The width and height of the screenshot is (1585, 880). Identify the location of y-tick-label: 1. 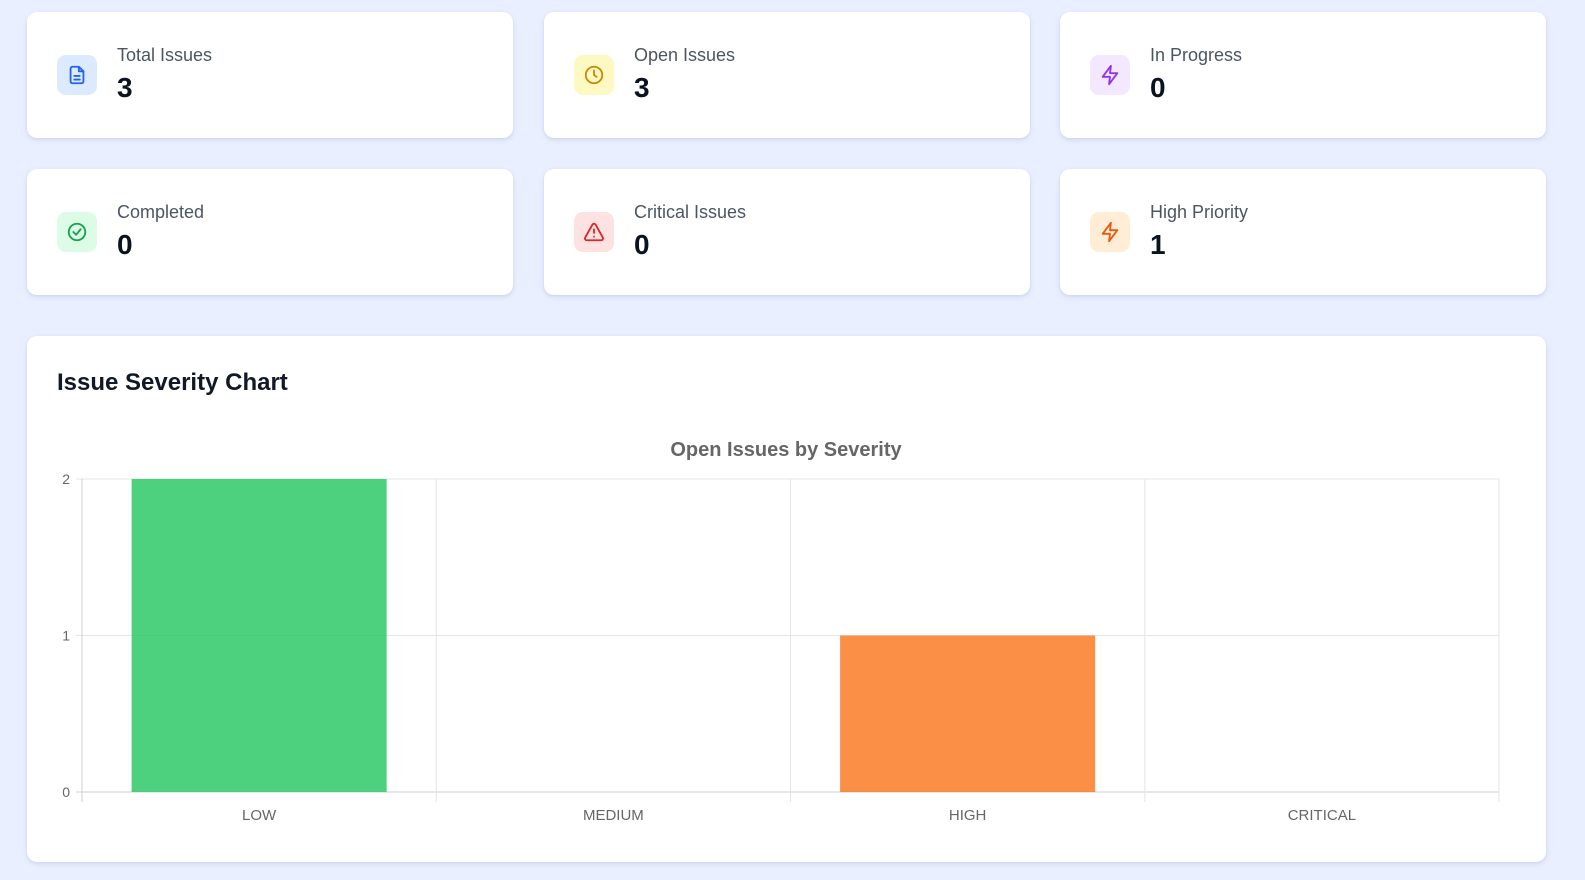
(66, 636).